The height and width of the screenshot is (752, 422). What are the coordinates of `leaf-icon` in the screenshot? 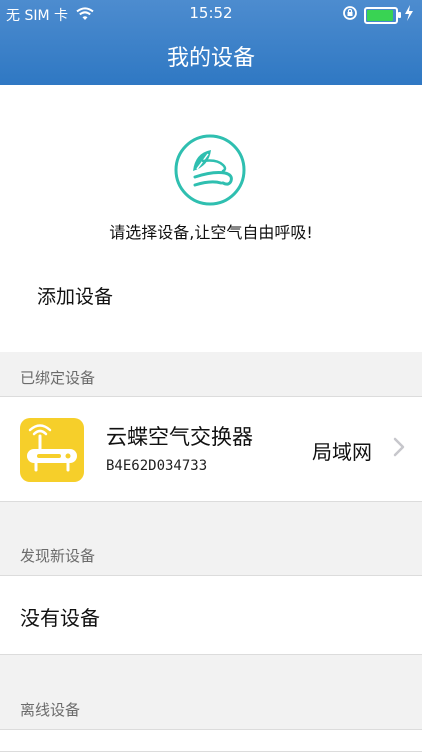 It's located at (210, 170).